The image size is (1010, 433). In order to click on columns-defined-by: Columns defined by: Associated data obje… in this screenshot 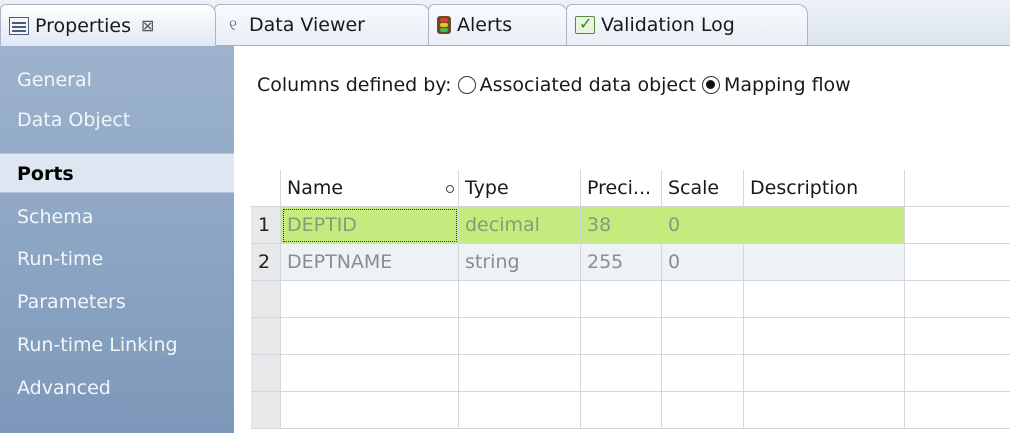, I will do `click(554, 85)`.